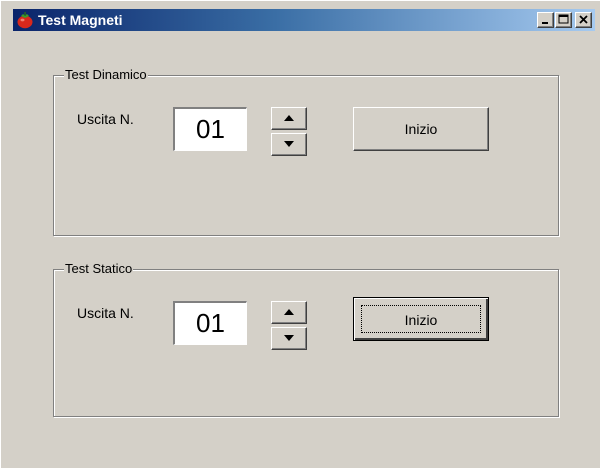  What do you see at coordinates (545, 20) in the screenshot?
I see `minimize-button` at bounding box center [545, 20].